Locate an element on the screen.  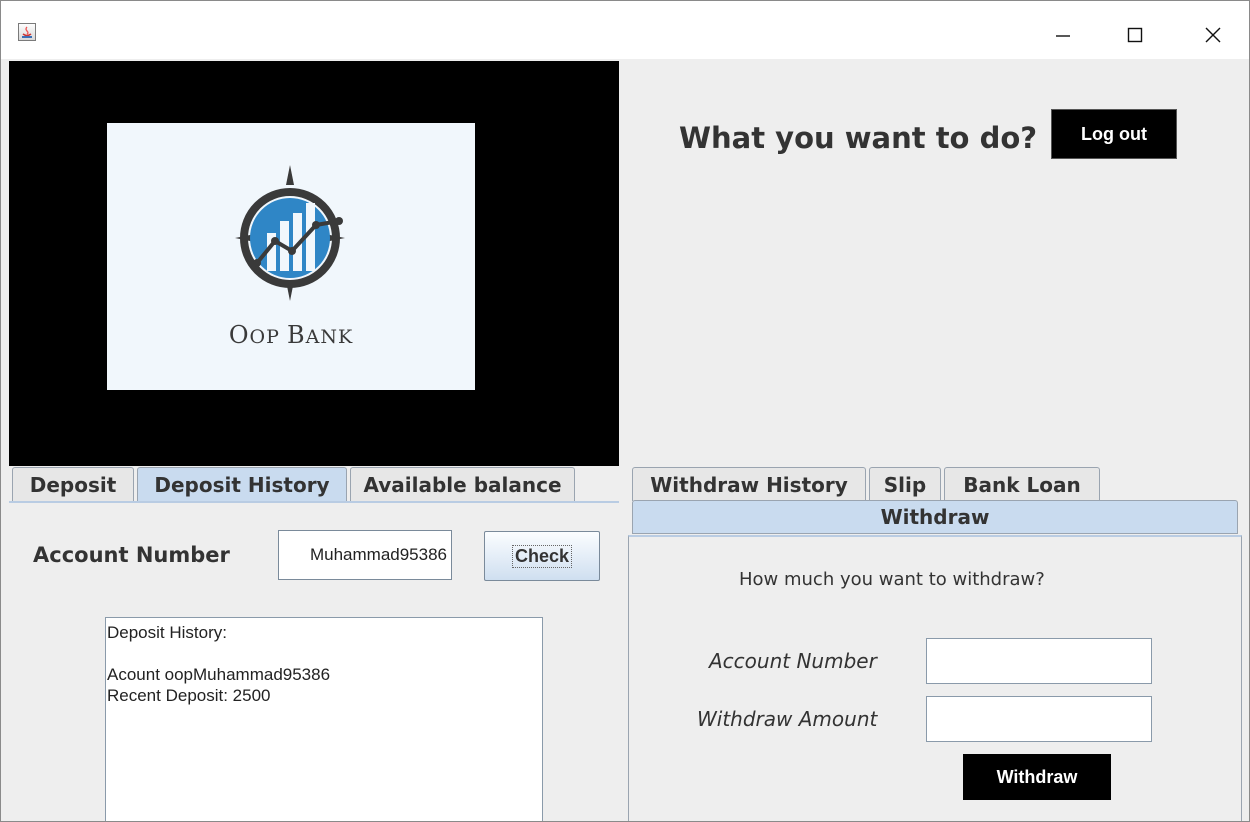
logo-text: OOP BANK is located at coordinates (291, 335).